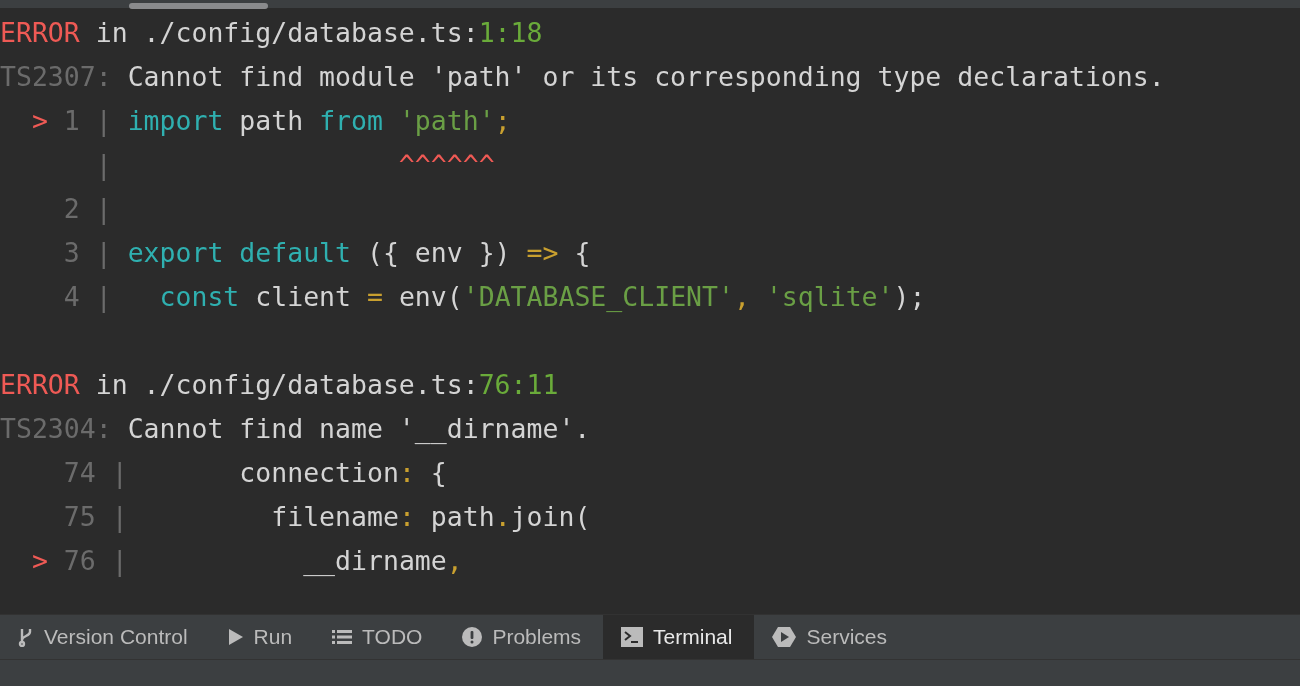 This screenshot has height=686, width=1300. I want to click on list-icon, so click(342, 637).